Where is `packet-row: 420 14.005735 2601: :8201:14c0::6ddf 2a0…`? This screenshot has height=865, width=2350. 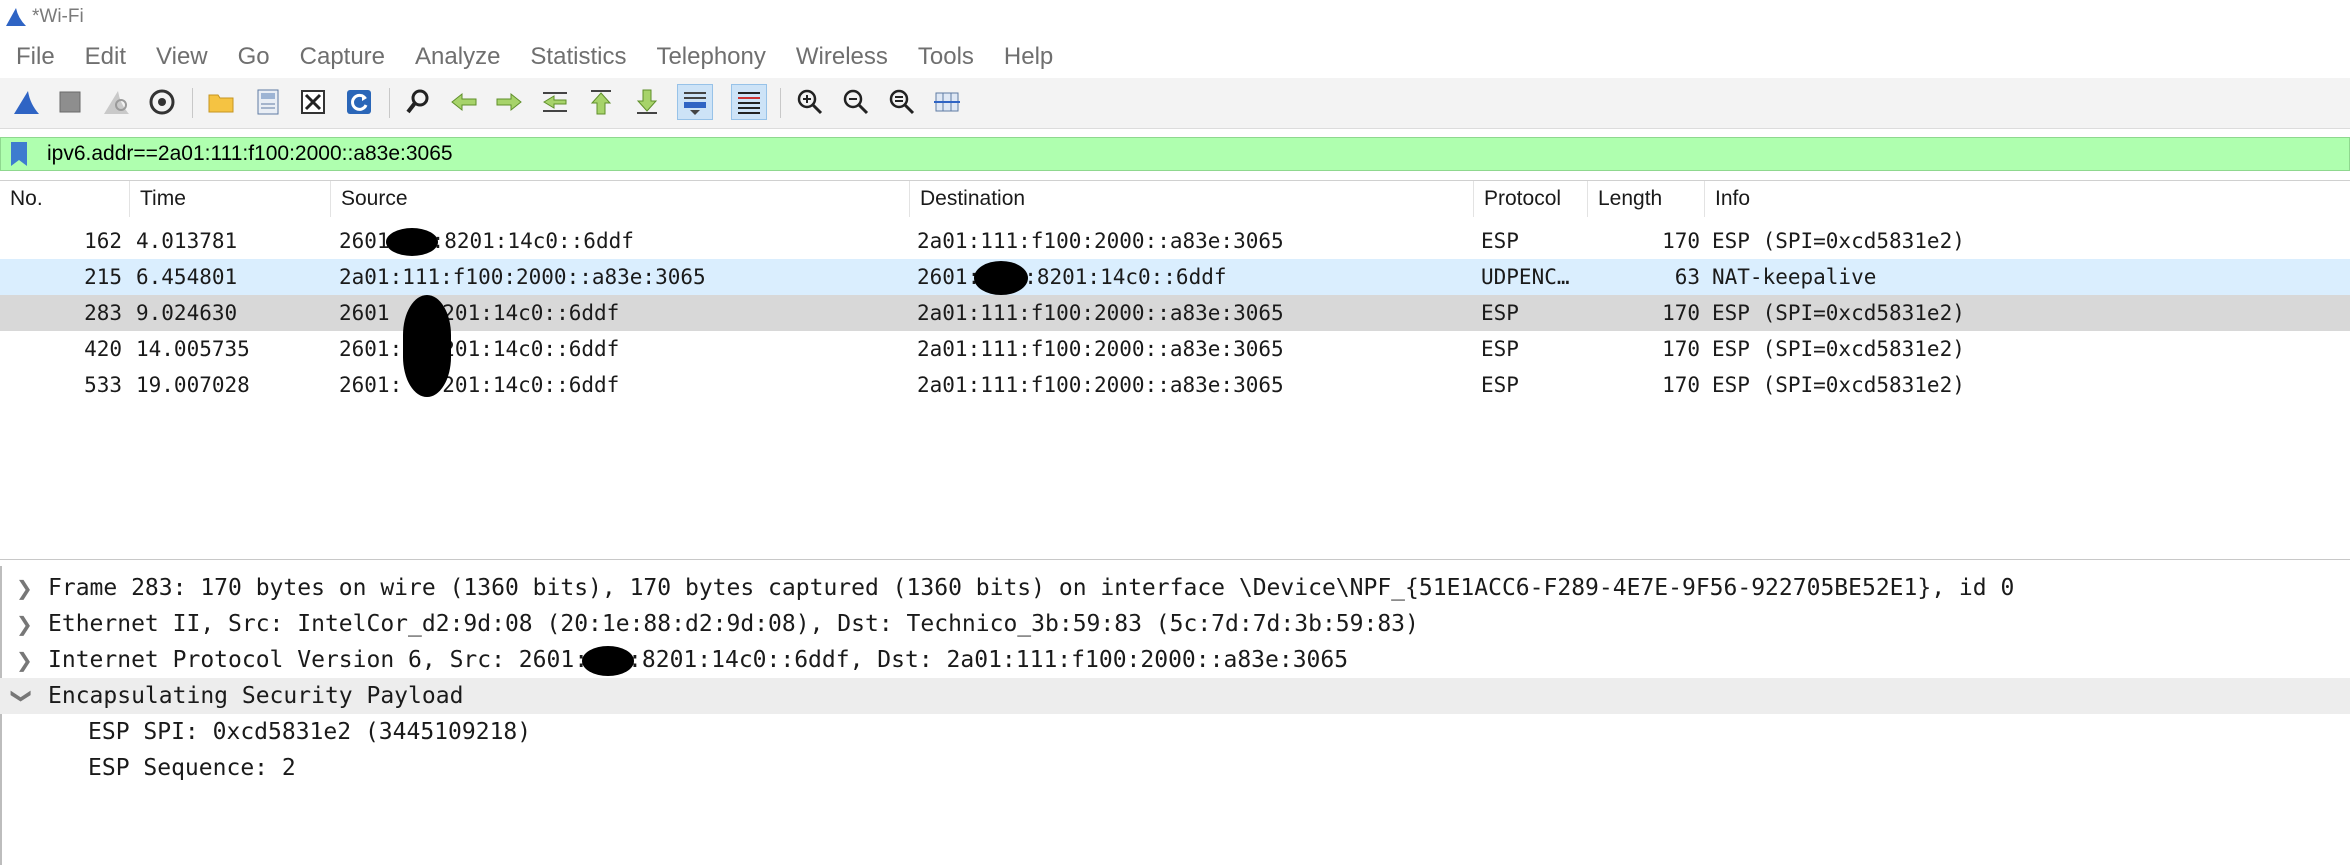
packet-row: 420 14.005735 2601: :8201:14c0::6ddf 2a0… is located at coordinates (1175, 349).